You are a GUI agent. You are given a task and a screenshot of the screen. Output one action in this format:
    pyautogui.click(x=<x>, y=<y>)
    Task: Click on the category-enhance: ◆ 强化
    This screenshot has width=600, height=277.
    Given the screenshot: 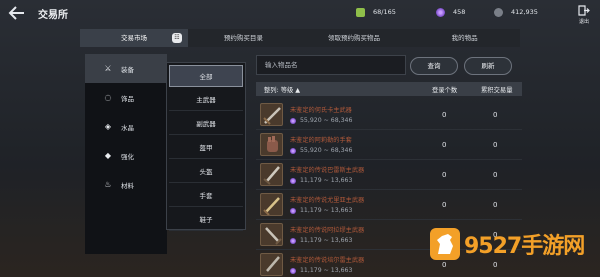 What is the action you would take?
    pyautogui.click(x=126, y=155)
    